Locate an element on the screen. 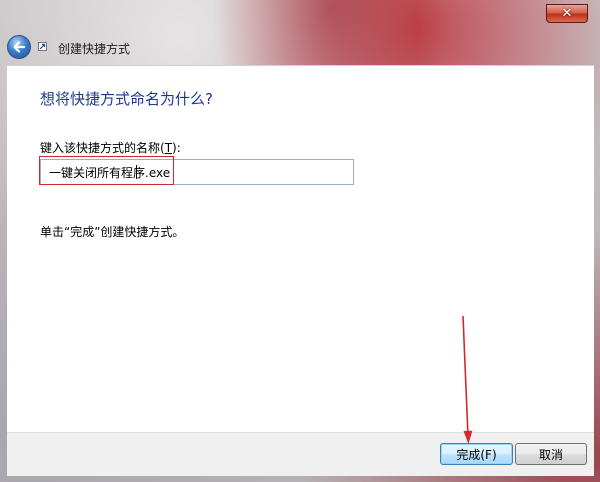  cancel-button: 取消 is located at coordinates (551, 454).